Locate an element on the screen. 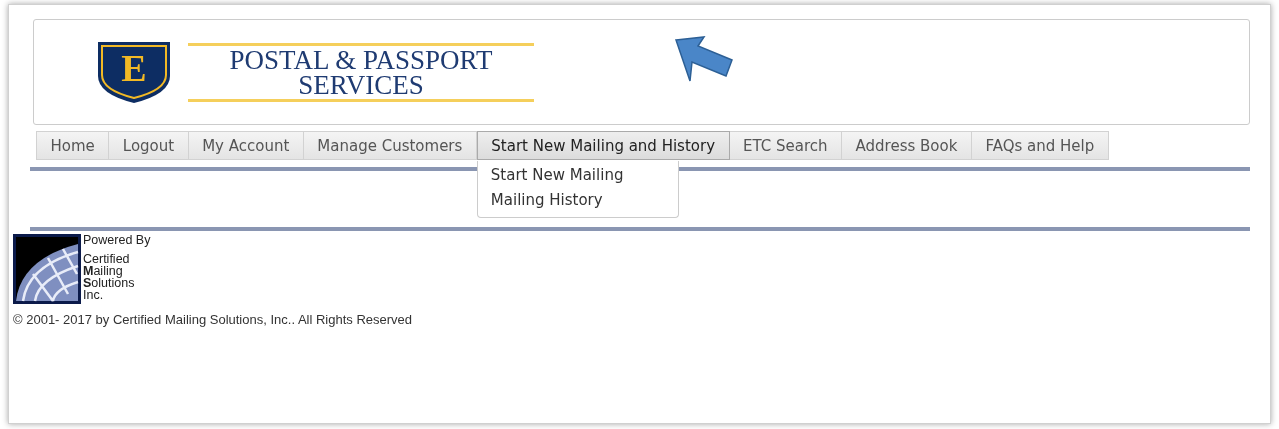 The image size is (1279, 429). company-name-text: Inc. is located at coordinates (94, 295).